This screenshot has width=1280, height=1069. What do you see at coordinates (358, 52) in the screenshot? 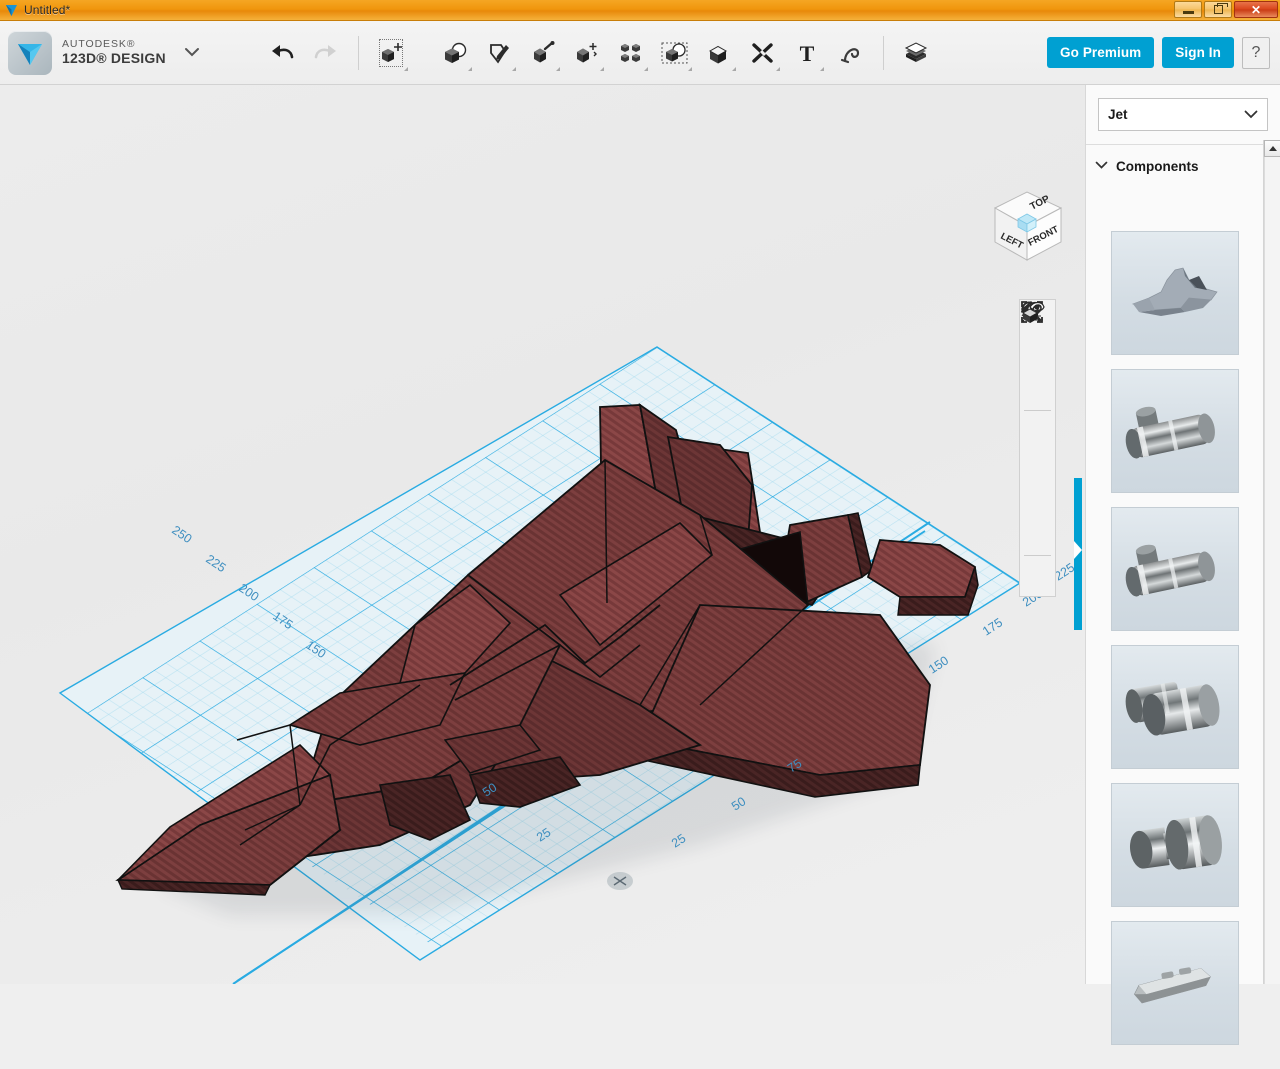
I see `toolbar-divider` at bounding box center [358, 52].